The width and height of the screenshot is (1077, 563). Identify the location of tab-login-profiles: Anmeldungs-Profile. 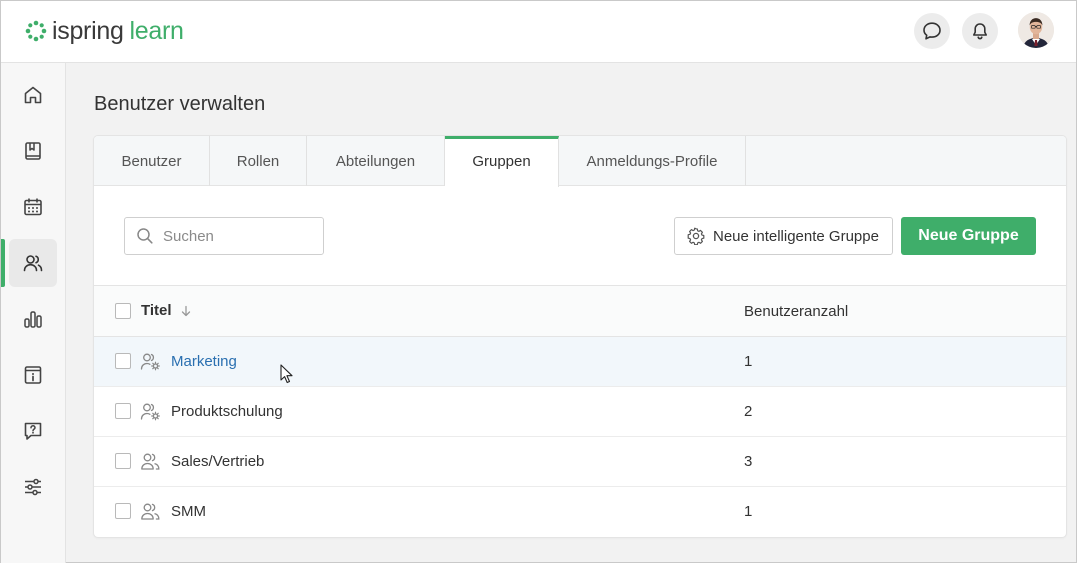
(652, 161).